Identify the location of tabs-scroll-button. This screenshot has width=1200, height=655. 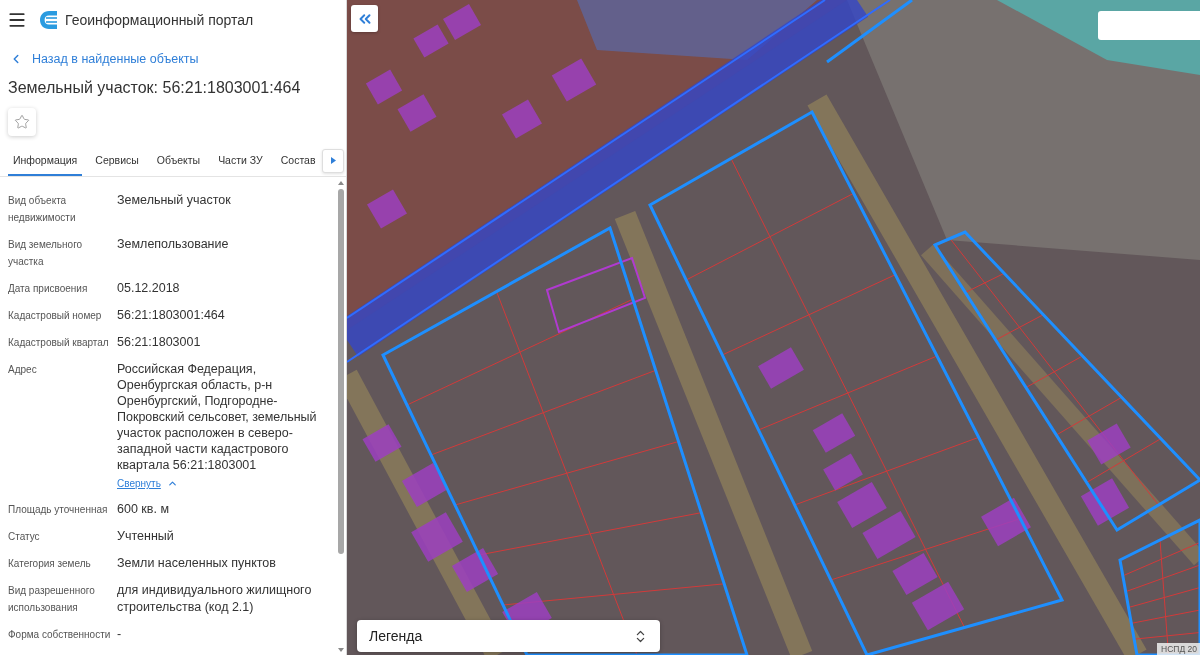
(333, 160).